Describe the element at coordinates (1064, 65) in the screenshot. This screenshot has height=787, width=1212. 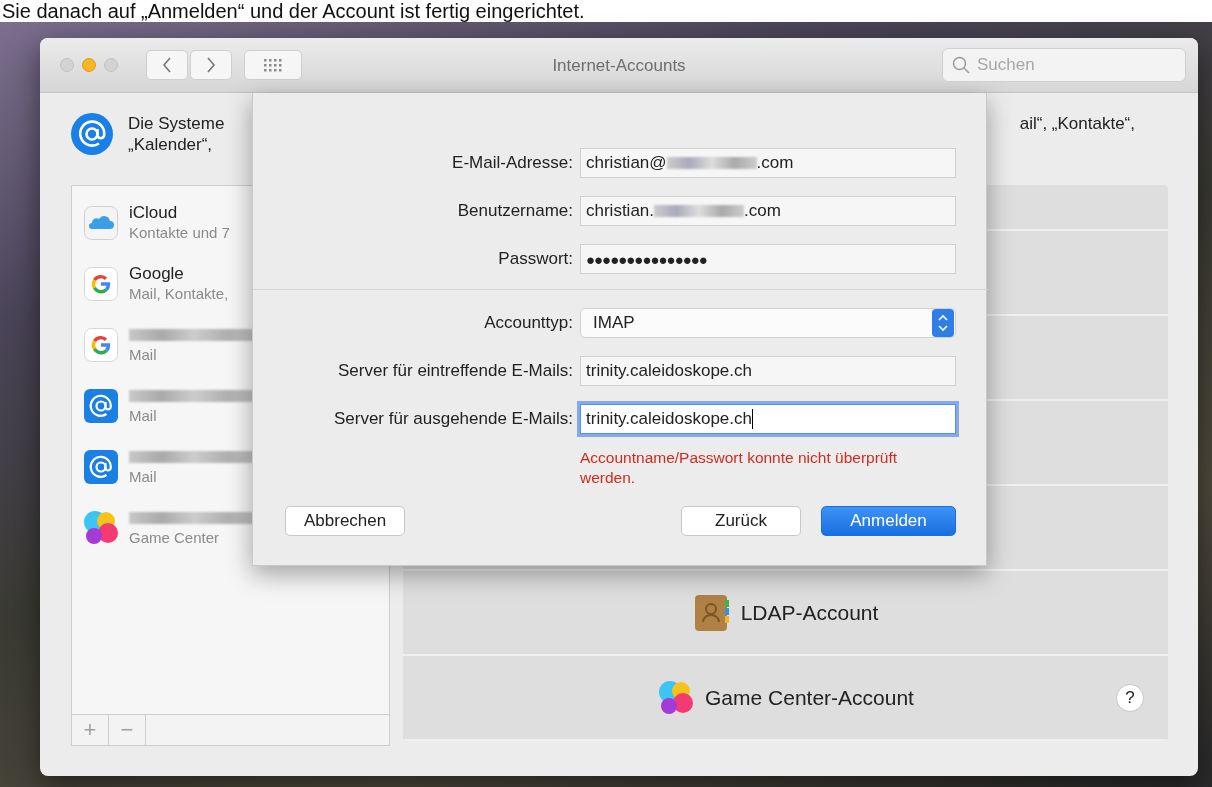
I see `search-field: Suchen` at that location.